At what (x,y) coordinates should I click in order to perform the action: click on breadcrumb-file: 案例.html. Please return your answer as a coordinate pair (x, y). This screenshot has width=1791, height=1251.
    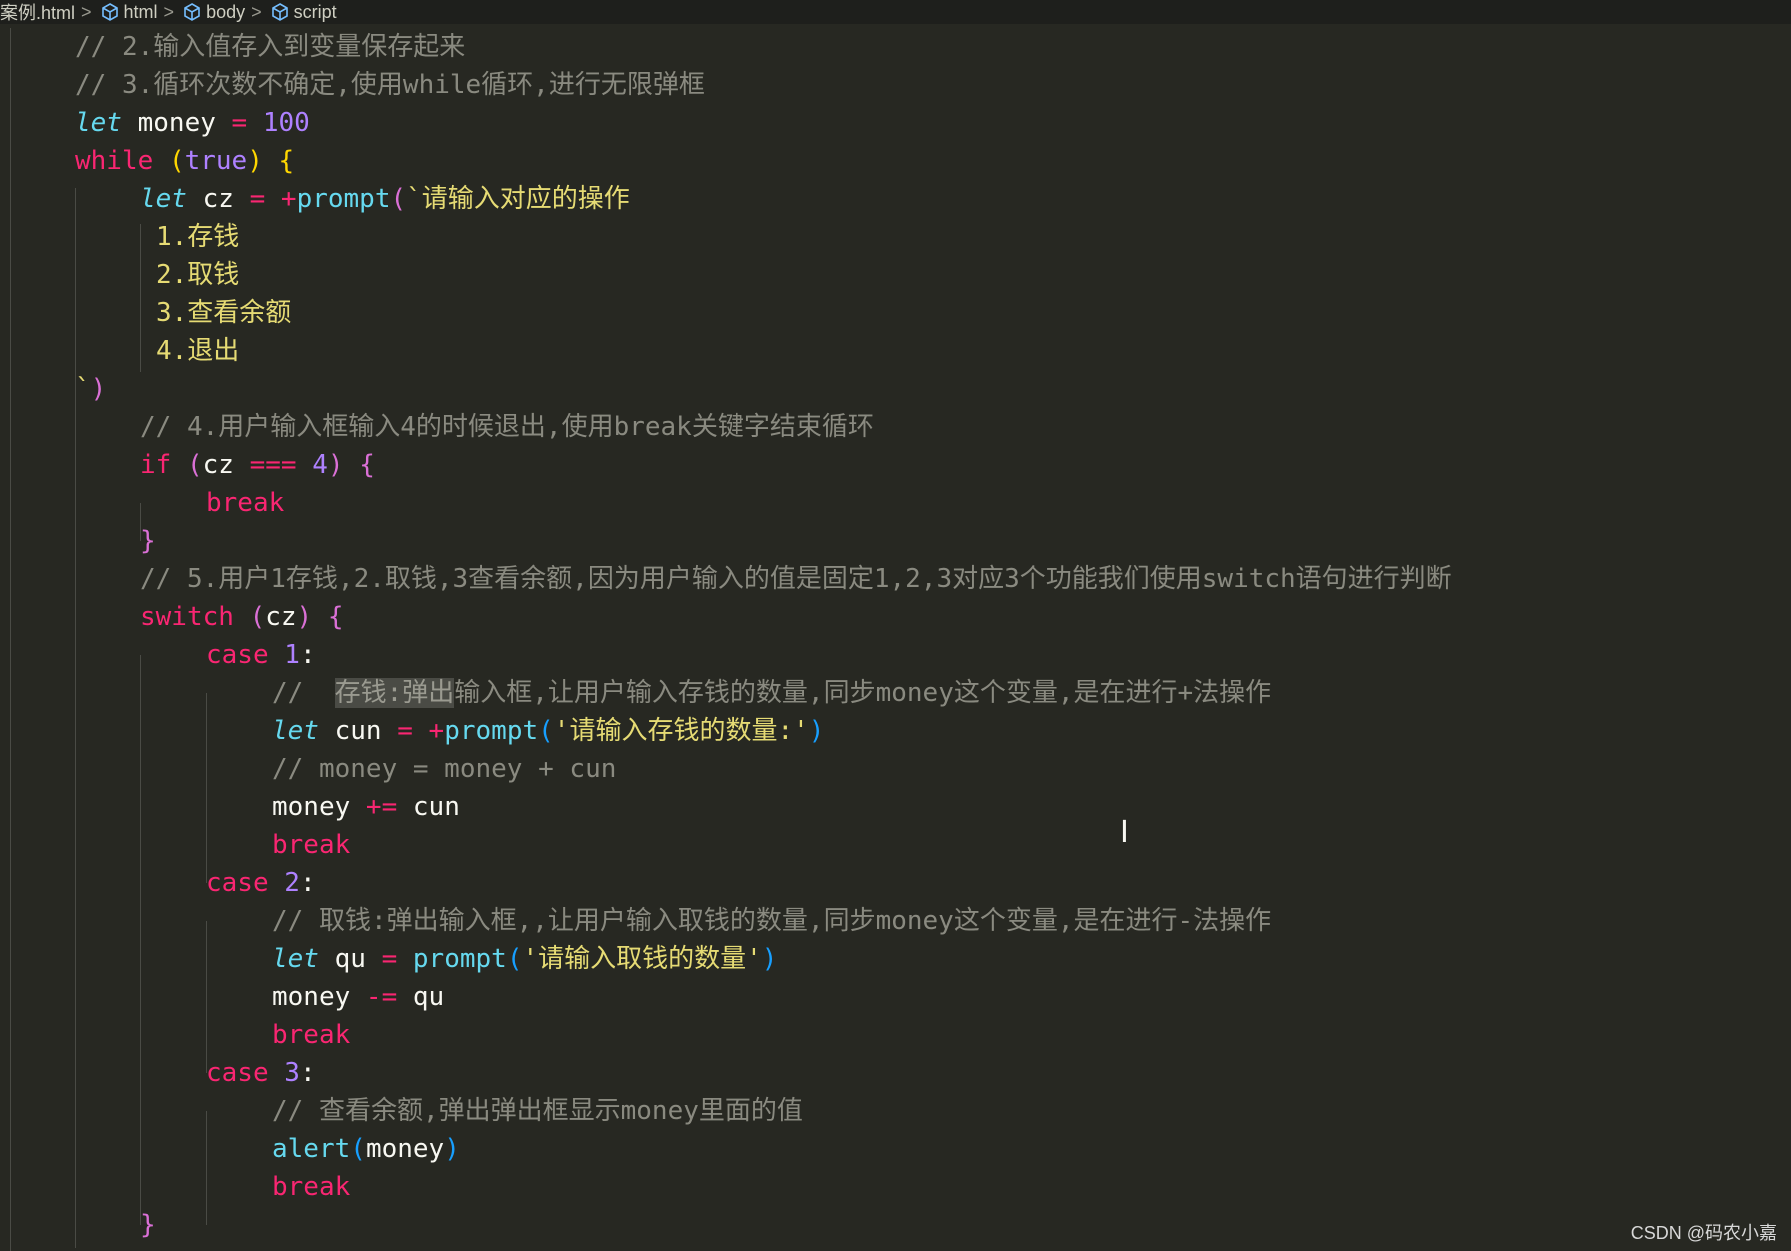
    Looking at the image, I should click on (37, 12).